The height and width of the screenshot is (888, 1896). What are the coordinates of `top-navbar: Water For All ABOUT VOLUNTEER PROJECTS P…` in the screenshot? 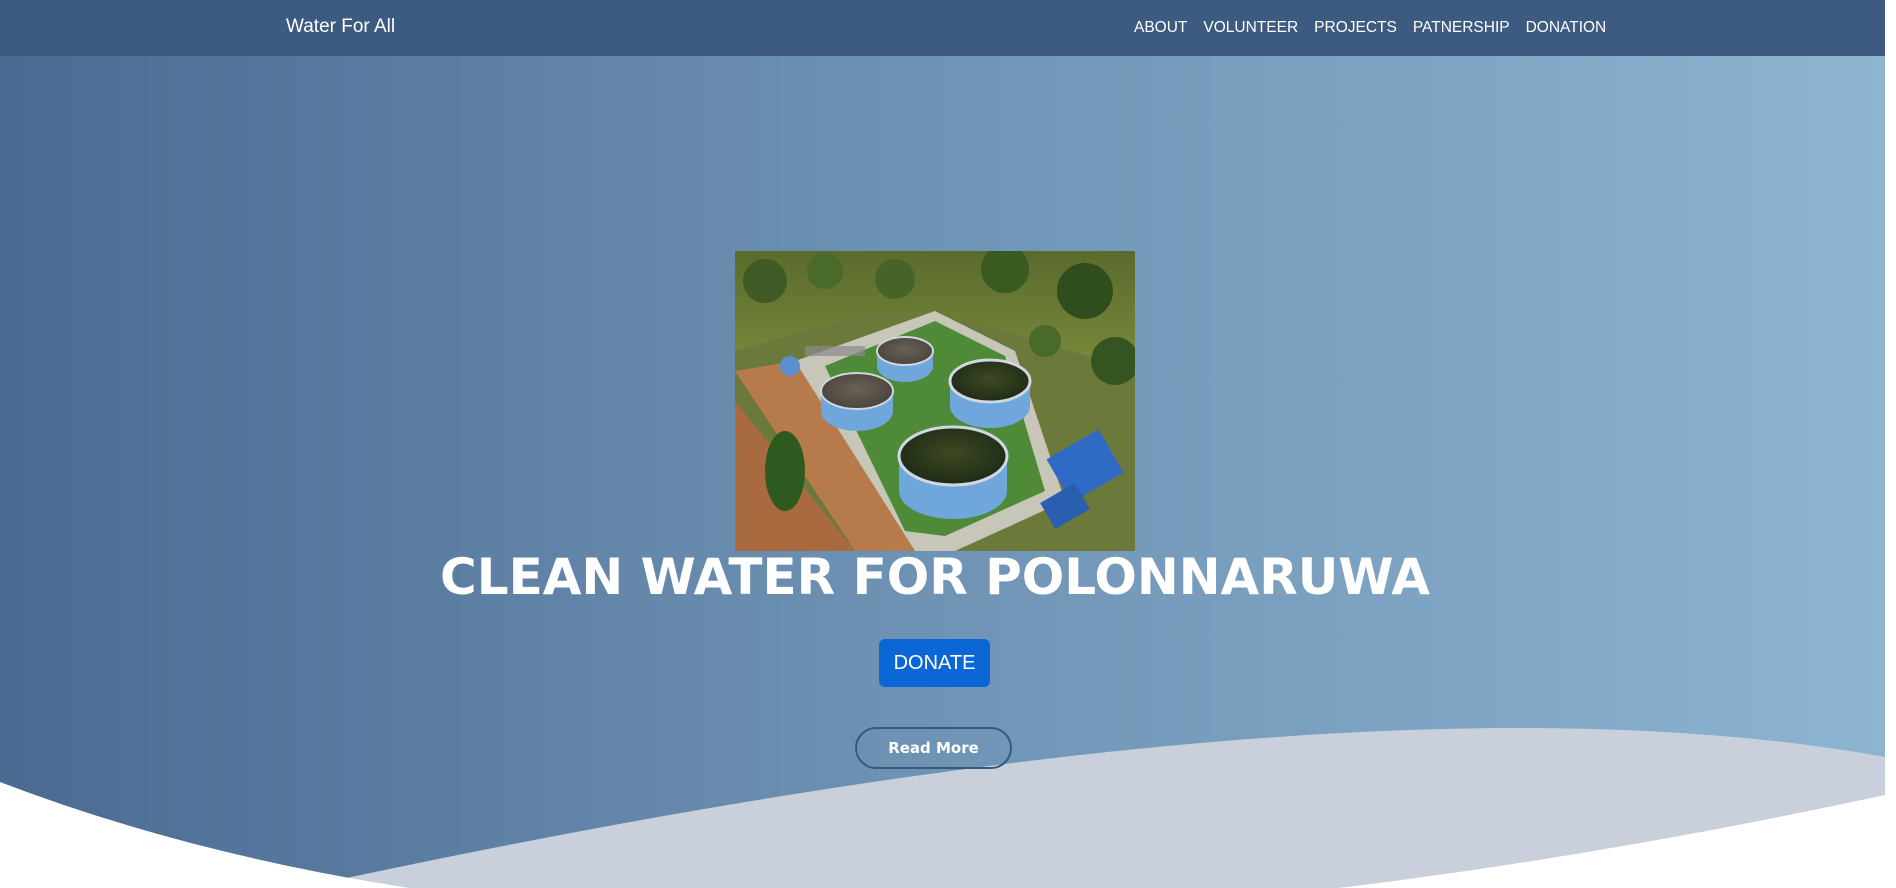 It's located at (942, 28).